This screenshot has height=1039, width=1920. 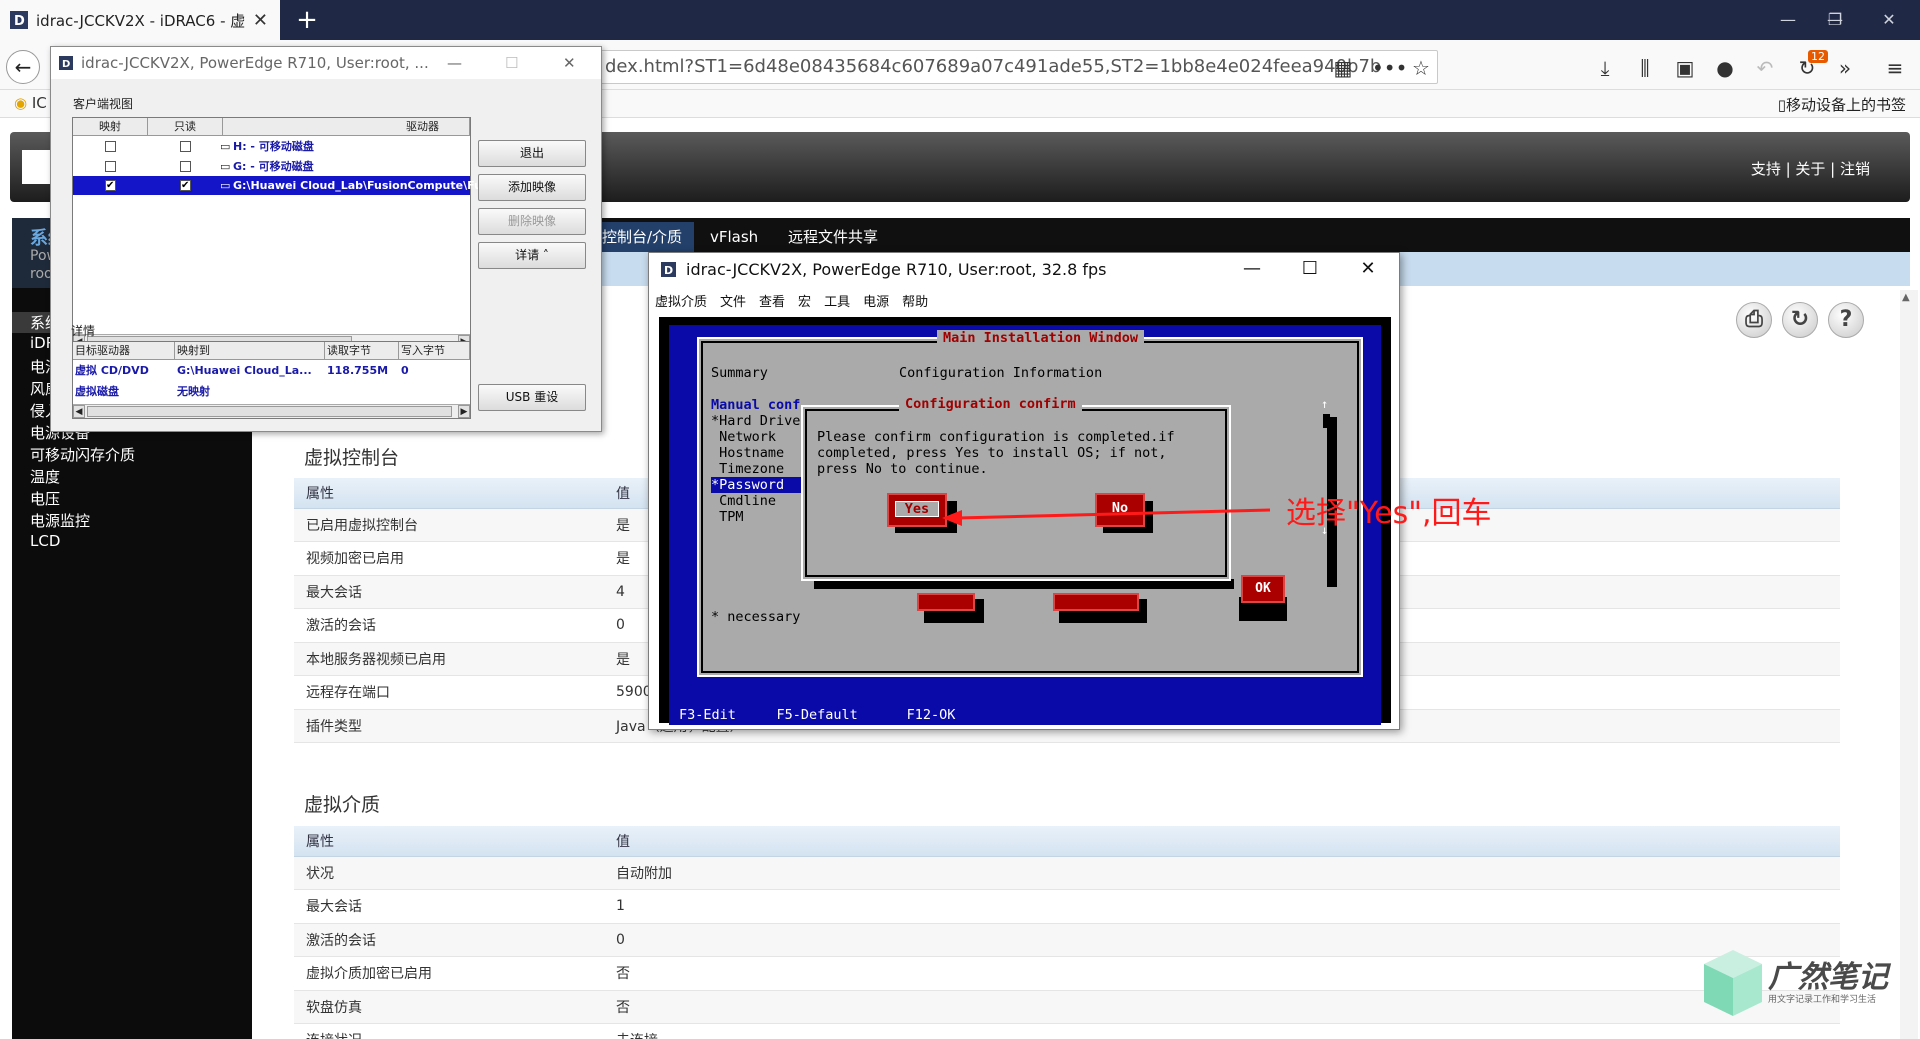 What do you see at coordinates (1252, 269) in the screenshot?
I see `kvm-minimize-icon: —` at bounding box center [1252, 269].